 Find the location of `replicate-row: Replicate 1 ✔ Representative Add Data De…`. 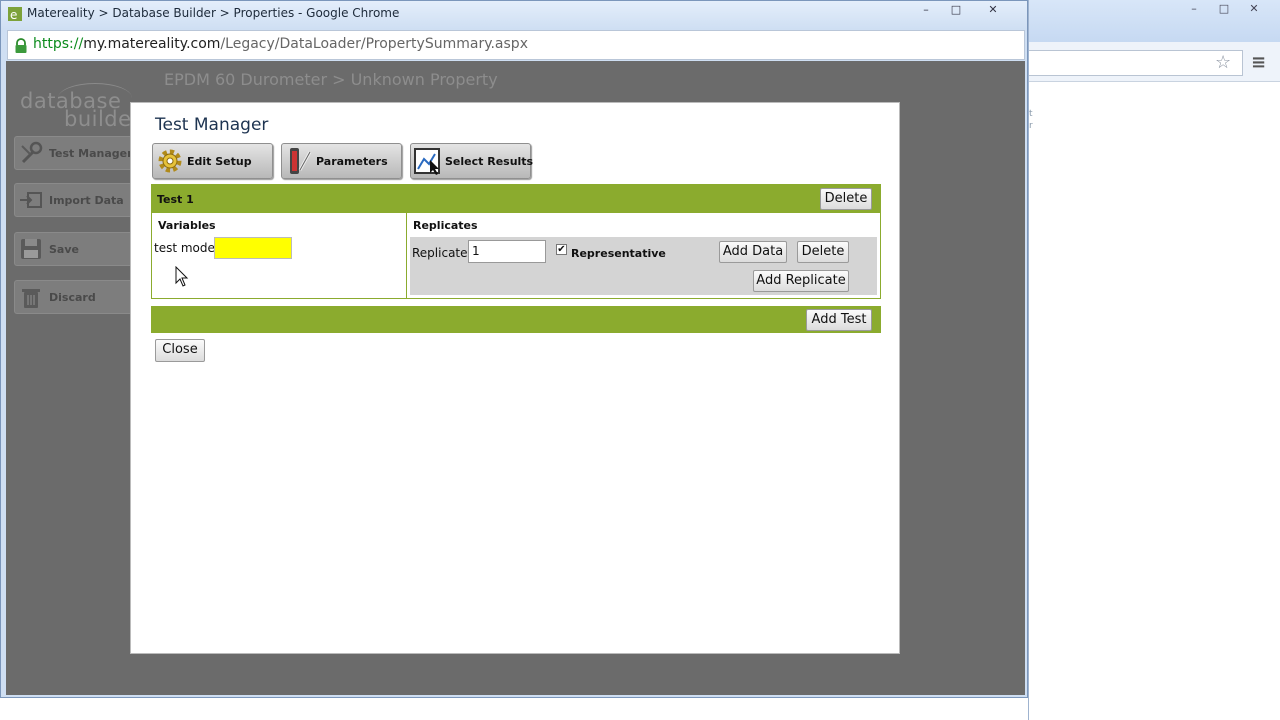

replicate-row: Replicate 1 ✔ Representative Add Data De… is located at coordinates (643, 266).